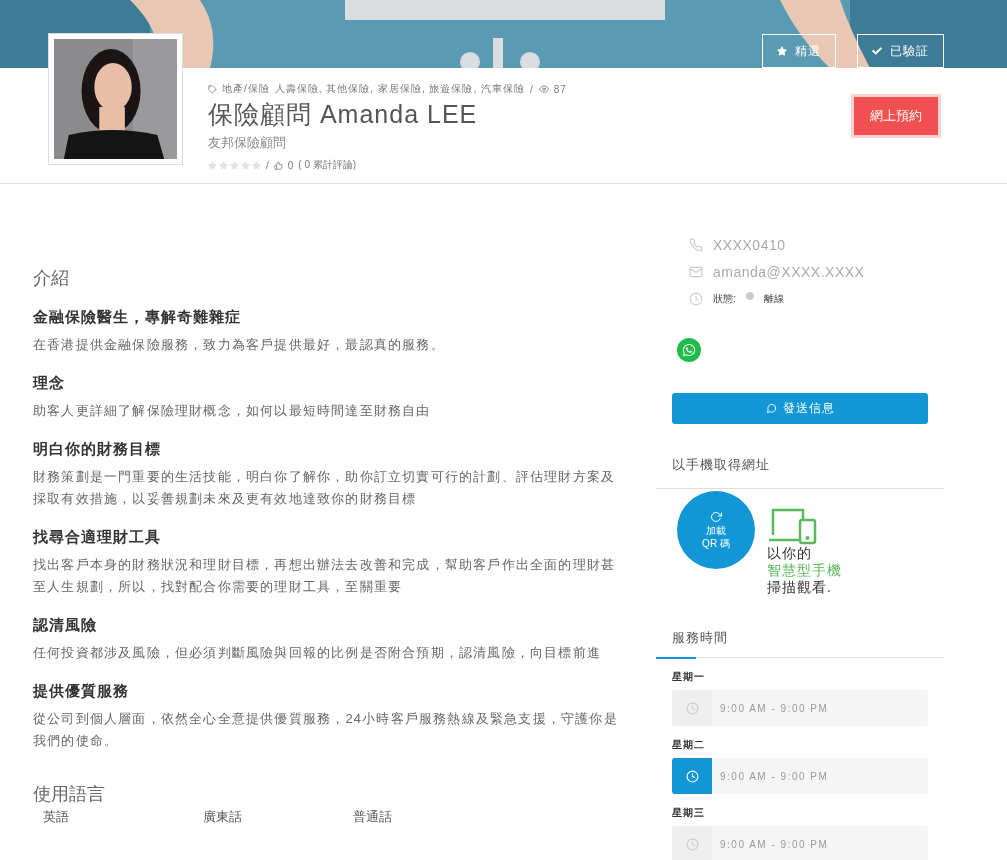 The image size is (1007, 860). What do you see at coordinates (69, 794) in the screenshot?
I see `section-title: 使用語言` at bounding box center [69, 794].